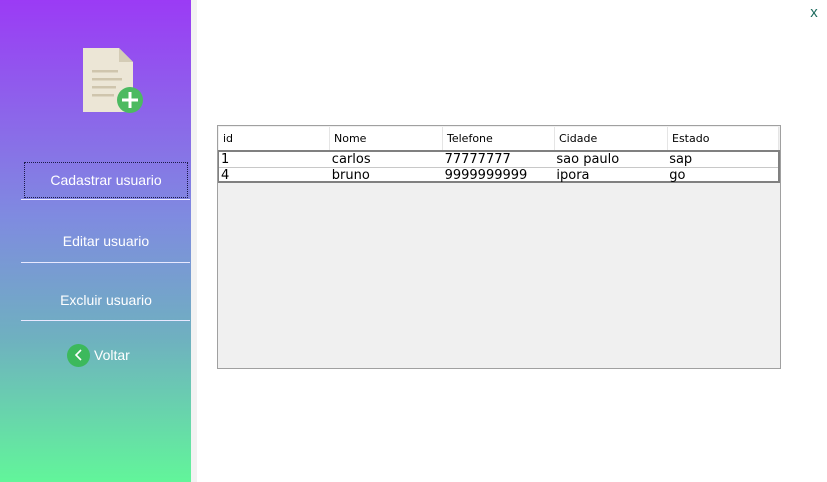  I want to click on cadastrar-usuario-button: Cadastrar usuario, so click(106, 180).